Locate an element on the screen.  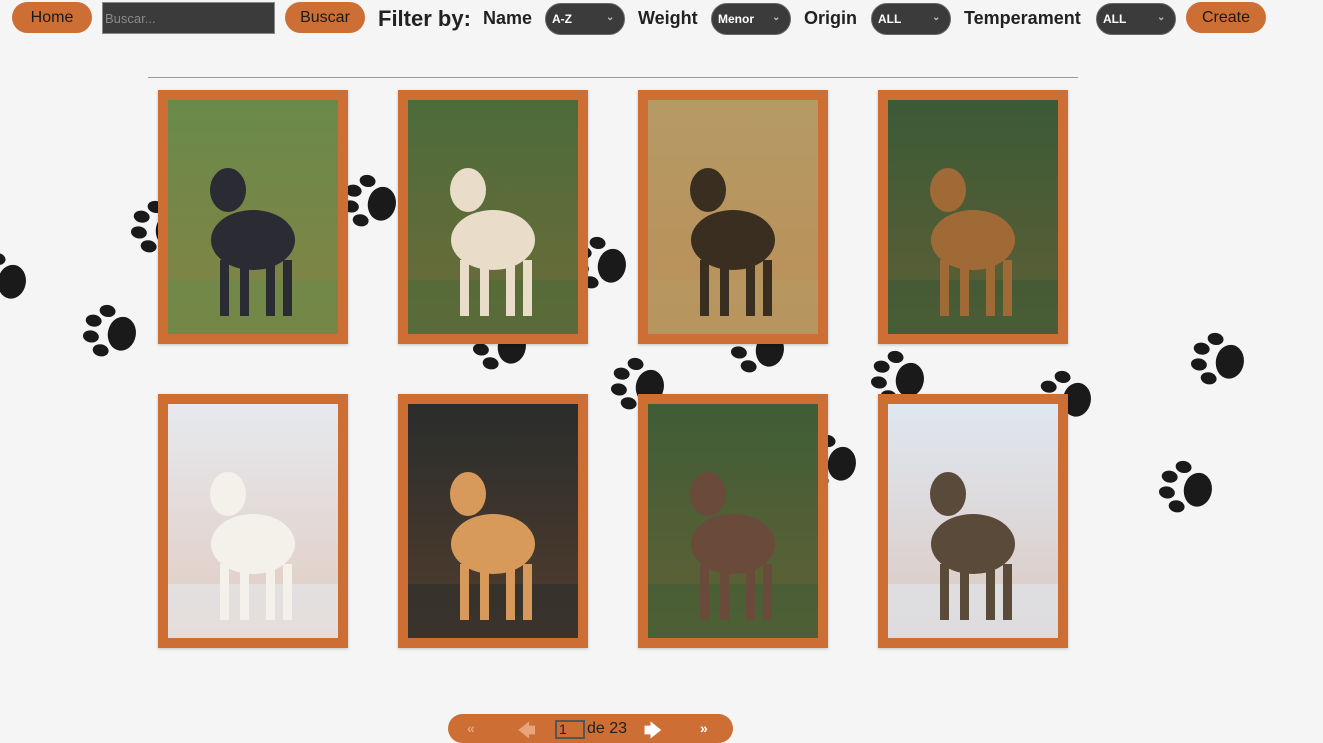
afghan-hound-photo is located at coordinates (493, 217).